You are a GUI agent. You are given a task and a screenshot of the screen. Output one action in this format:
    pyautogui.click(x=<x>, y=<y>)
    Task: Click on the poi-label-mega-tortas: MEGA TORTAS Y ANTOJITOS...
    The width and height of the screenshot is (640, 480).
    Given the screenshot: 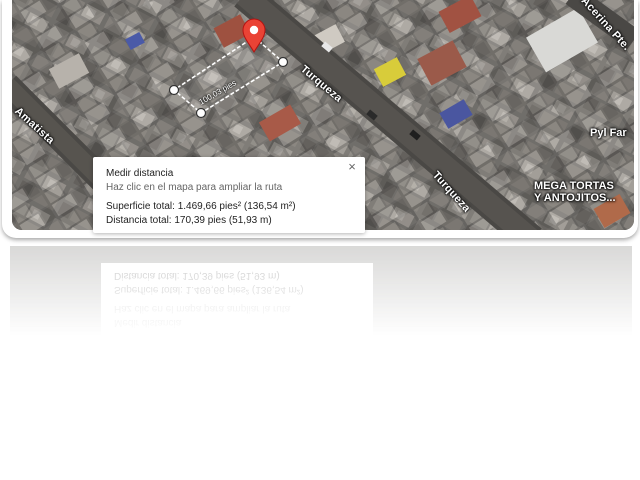 What is the action you would take?
    pyautogui.click(x=575, y=192)
    